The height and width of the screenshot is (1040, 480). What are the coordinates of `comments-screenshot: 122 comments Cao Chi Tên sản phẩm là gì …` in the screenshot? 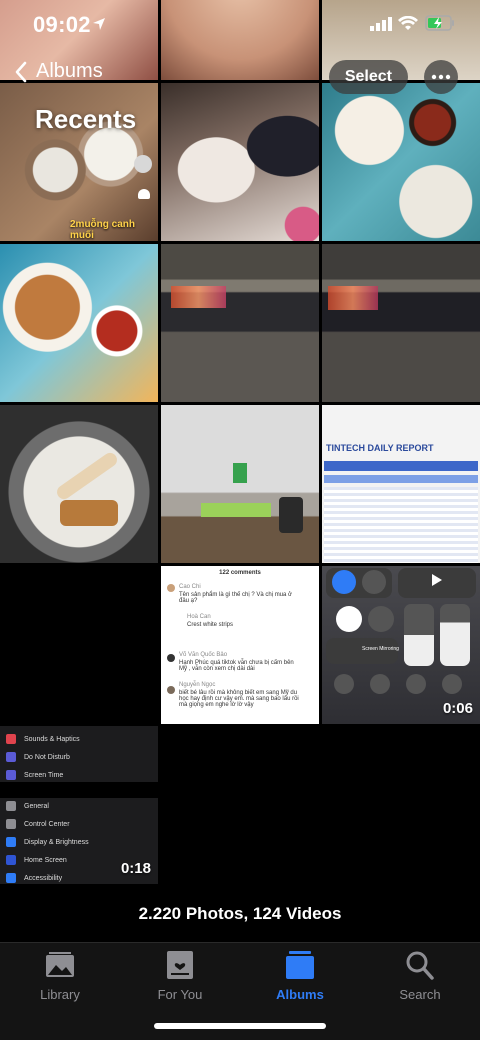 It's located at (240, 645).